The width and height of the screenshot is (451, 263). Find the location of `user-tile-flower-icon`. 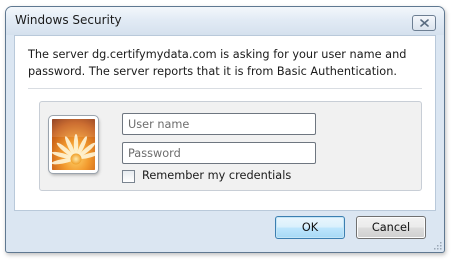

user-tile-flower-icon is located at coordinates (73, 144).